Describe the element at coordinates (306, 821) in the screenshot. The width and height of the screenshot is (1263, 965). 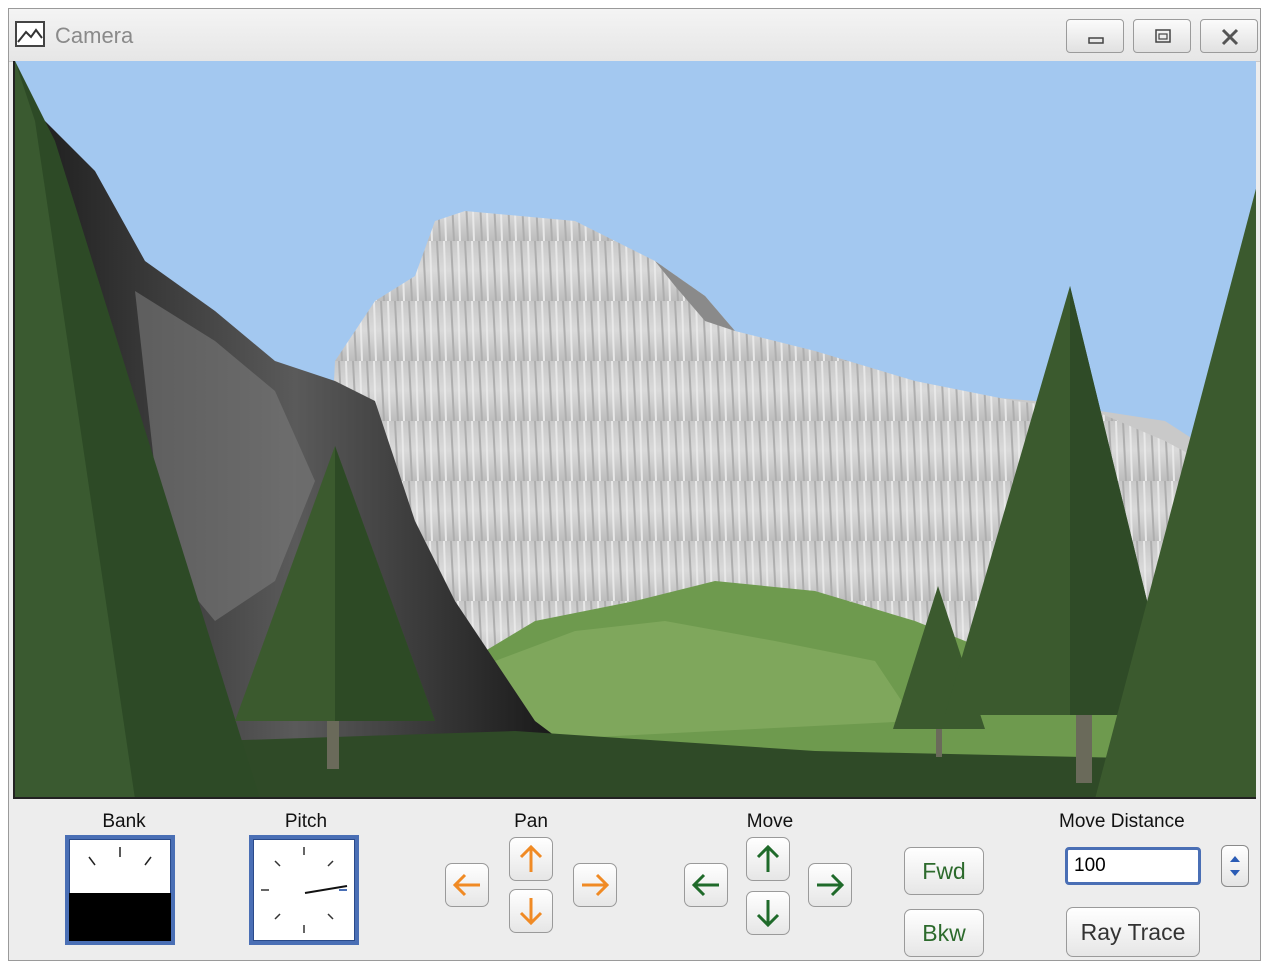
I see `pitch-label: Pitch` at that location.